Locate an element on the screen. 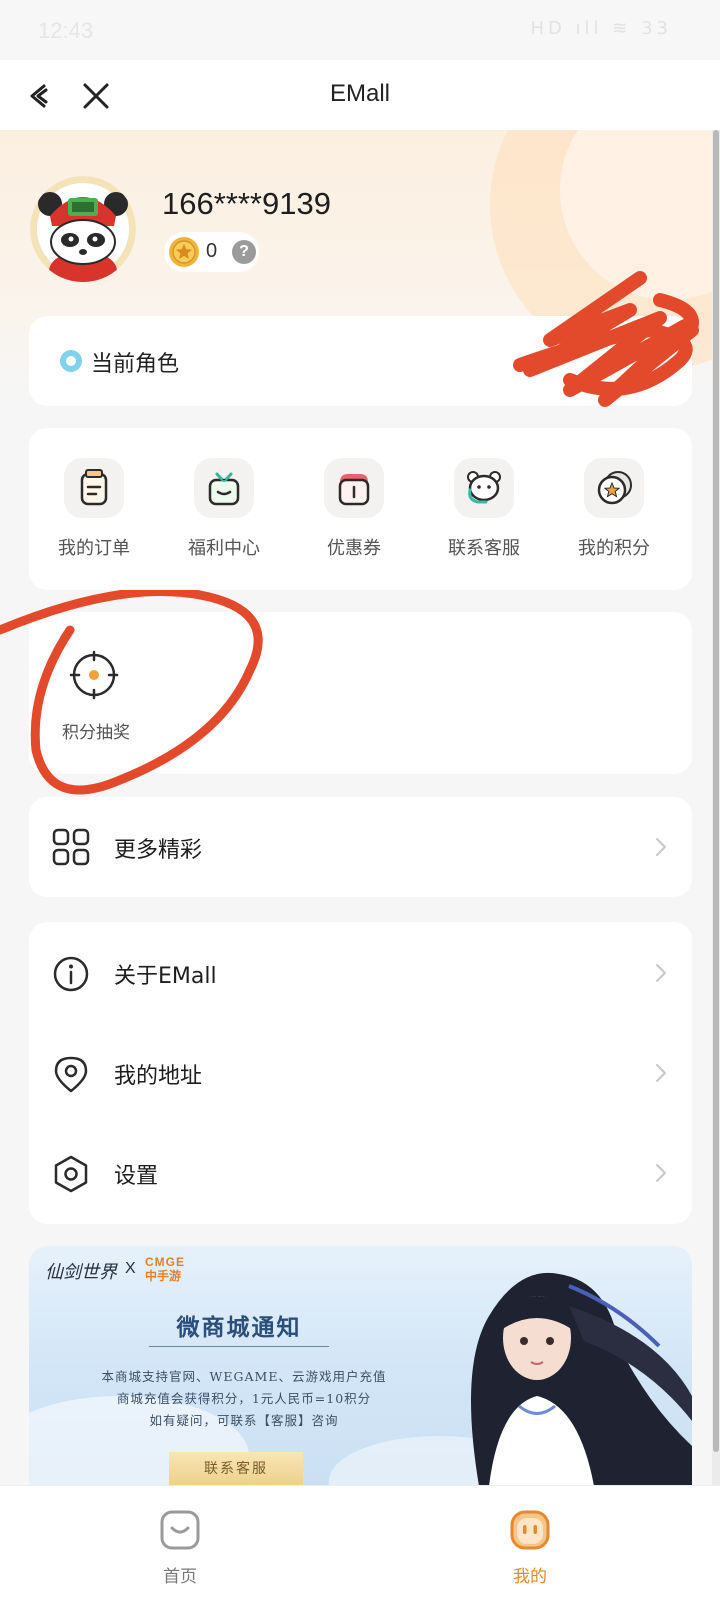 This screenshot has width=720, height=1601. banner-collab-x: X is located at coordinates (130, 1268).